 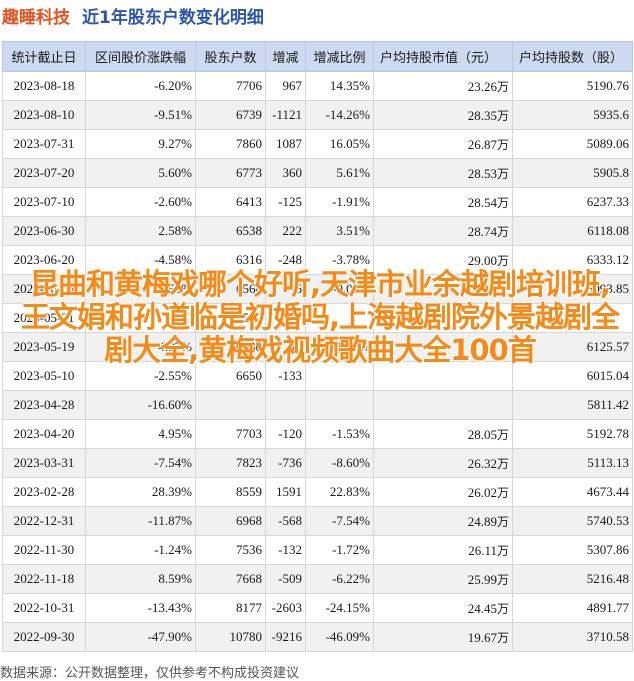 What do you see at coordinates (339, 492) in the screenshot?
I see `cell-ratio: 22.83%` at bounding box center [339, 492].